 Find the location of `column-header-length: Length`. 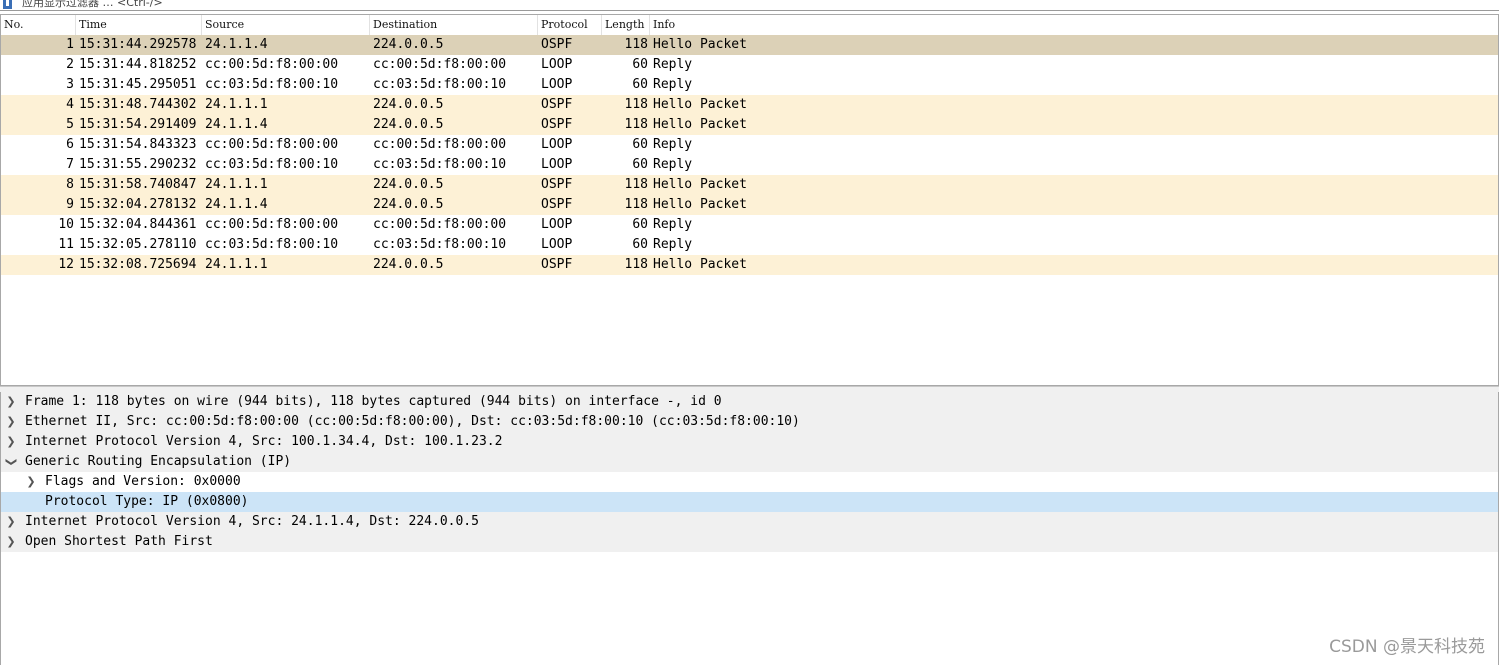

column-header-length: Length is located at coordinates (626, 25).